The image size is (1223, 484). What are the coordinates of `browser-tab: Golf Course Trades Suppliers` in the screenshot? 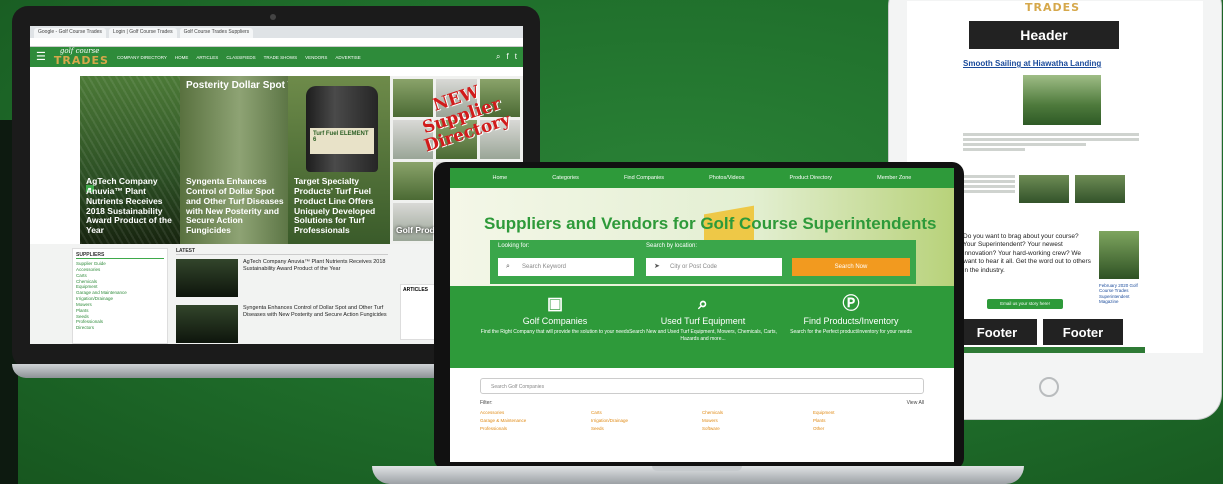 It's located at (216, 33).